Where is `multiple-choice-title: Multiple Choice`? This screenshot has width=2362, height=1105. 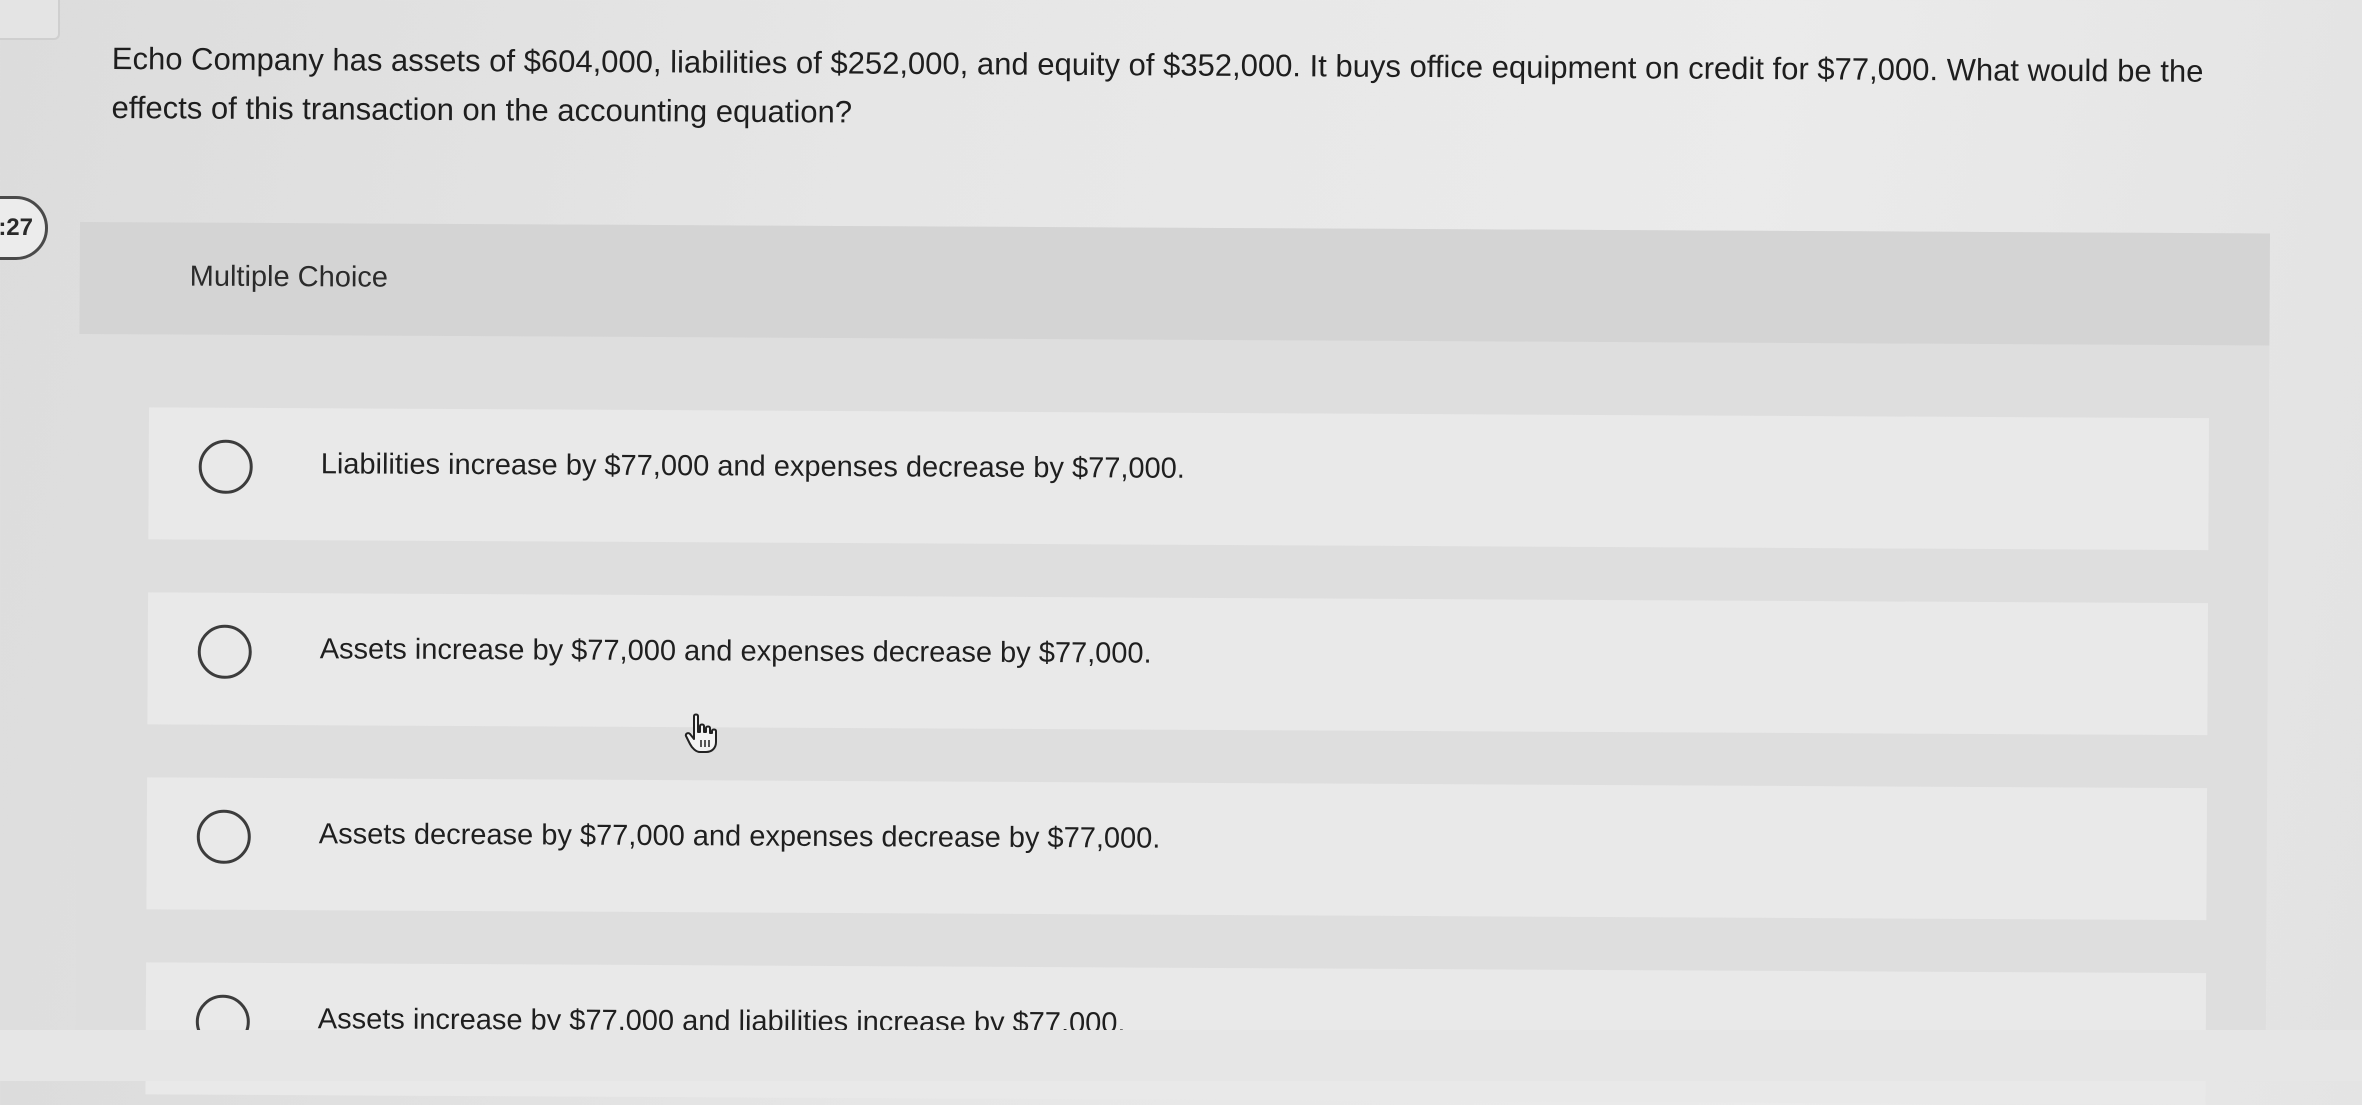
multiple-choice-title: Multiple Choice is located at coordinates (289, 277).